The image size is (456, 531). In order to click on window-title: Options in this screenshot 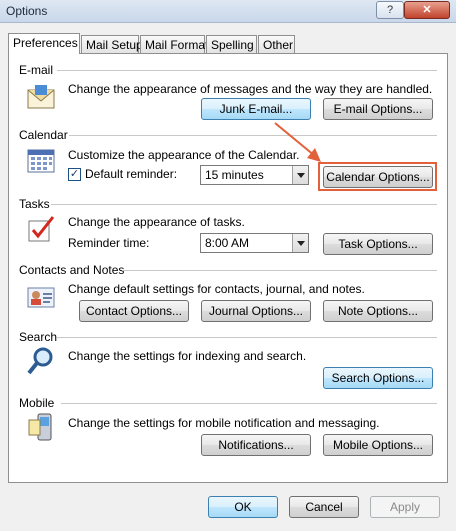, I will do `click(27, 11)`.